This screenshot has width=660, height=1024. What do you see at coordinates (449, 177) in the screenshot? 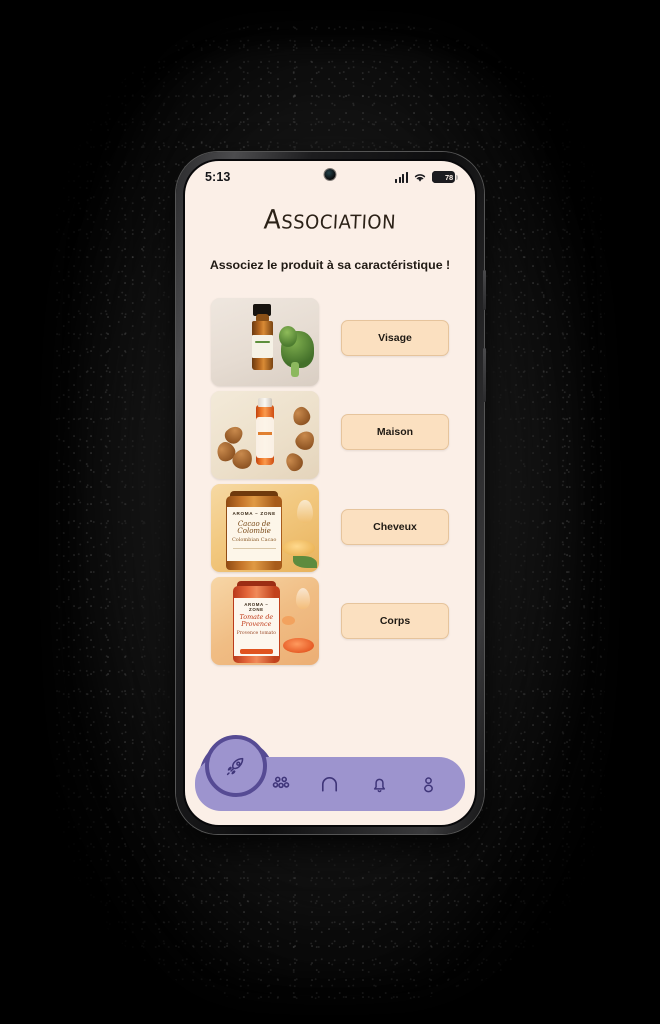
I see `battery-percent: 78` at bounding box center [449, 177].